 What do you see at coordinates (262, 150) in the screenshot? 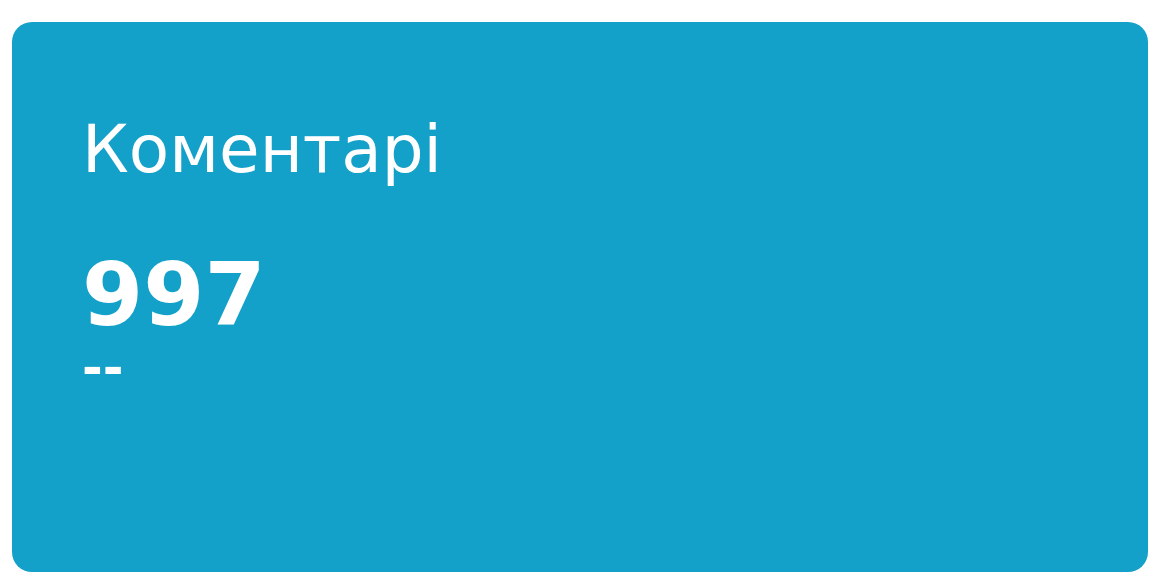
I see `card-title: Коментарі` at bounding box center [262, 150].